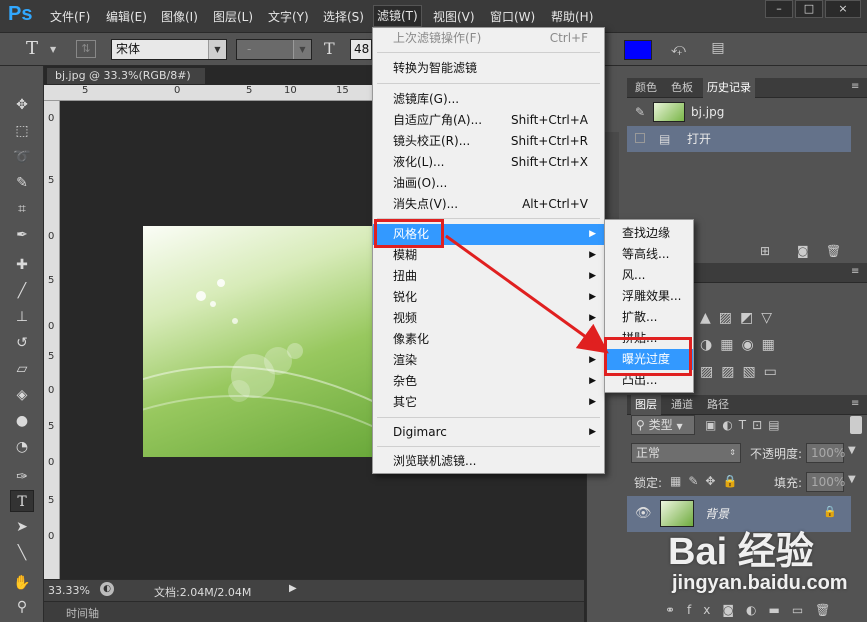 This screenshot has height=622, width=867. Describe the element at coordinates (760, 583) in the screenshot. I see `watermark-url: jingyan.baidu.com` at that location.